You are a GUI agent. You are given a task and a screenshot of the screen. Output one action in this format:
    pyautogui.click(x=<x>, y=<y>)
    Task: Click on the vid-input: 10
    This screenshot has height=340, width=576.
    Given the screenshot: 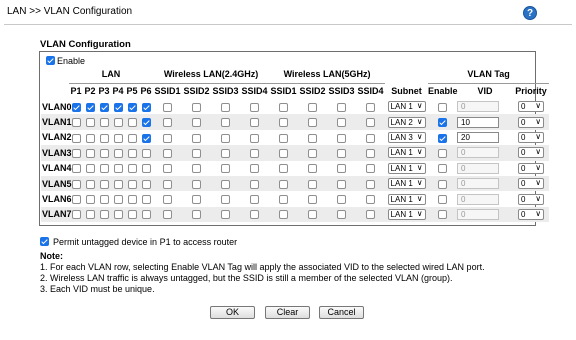 What is the action you would take?
    pyautogui.click(x=478, y=122)
    